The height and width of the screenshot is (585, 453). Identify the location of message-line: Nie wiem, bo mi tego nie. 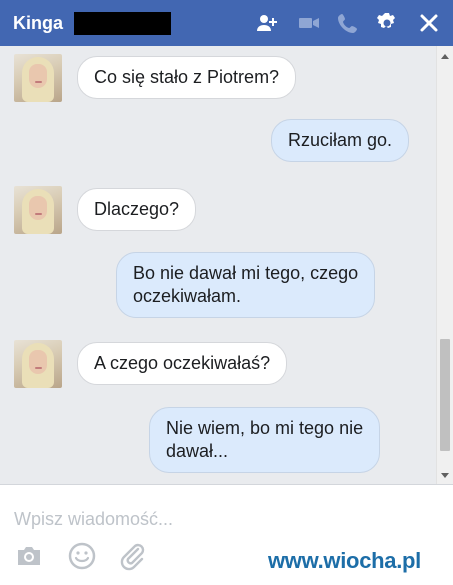
(265, 428).